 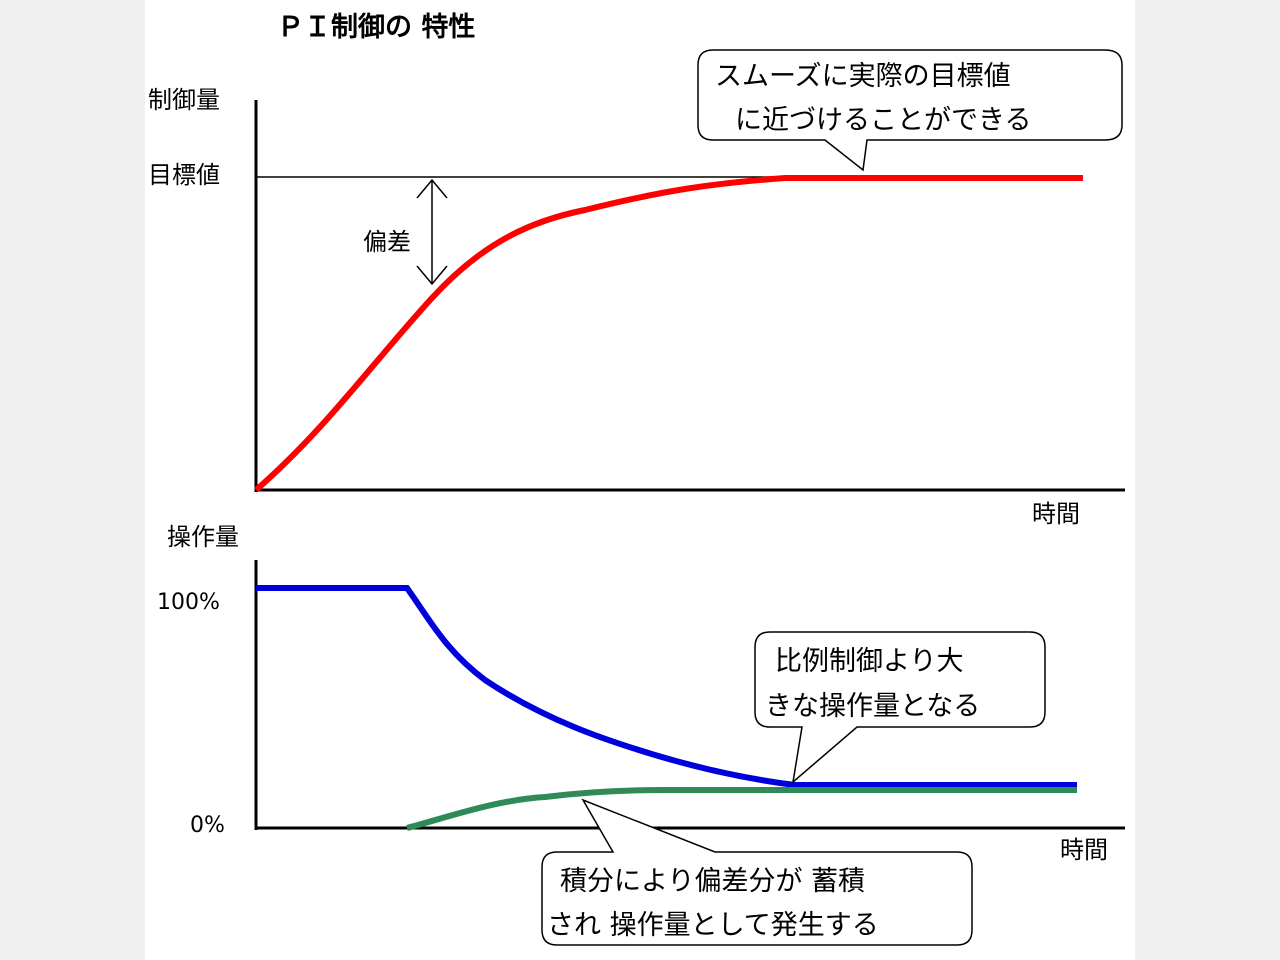 I want to click on diagram-title: ＰＩ制御の 特性, so click(x=376, y=27).